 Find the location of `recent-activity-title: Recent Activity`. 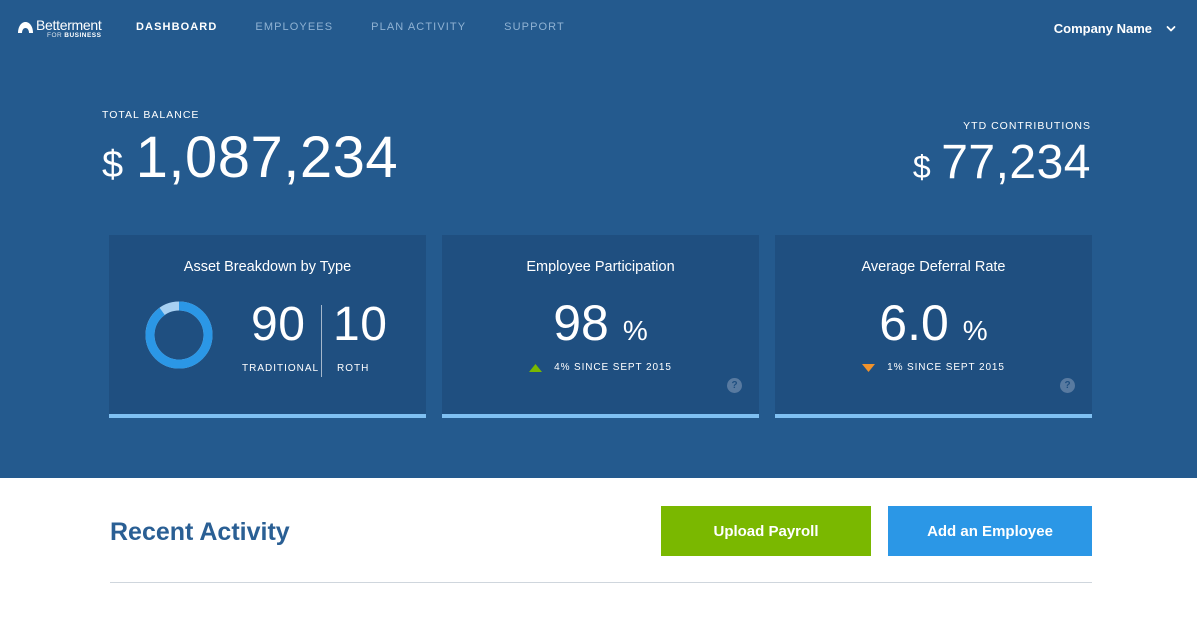

recent-activity-title: Recent Activity is located at coordinates (200, 532).